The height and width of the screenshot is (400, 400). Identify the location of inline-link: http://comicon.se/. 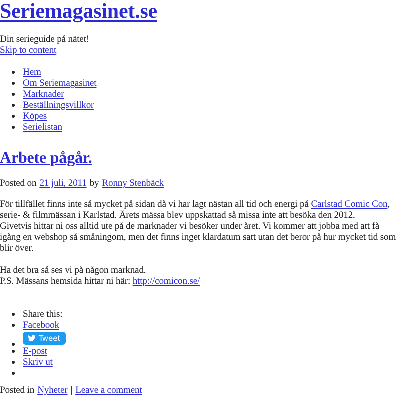
(166, 281).